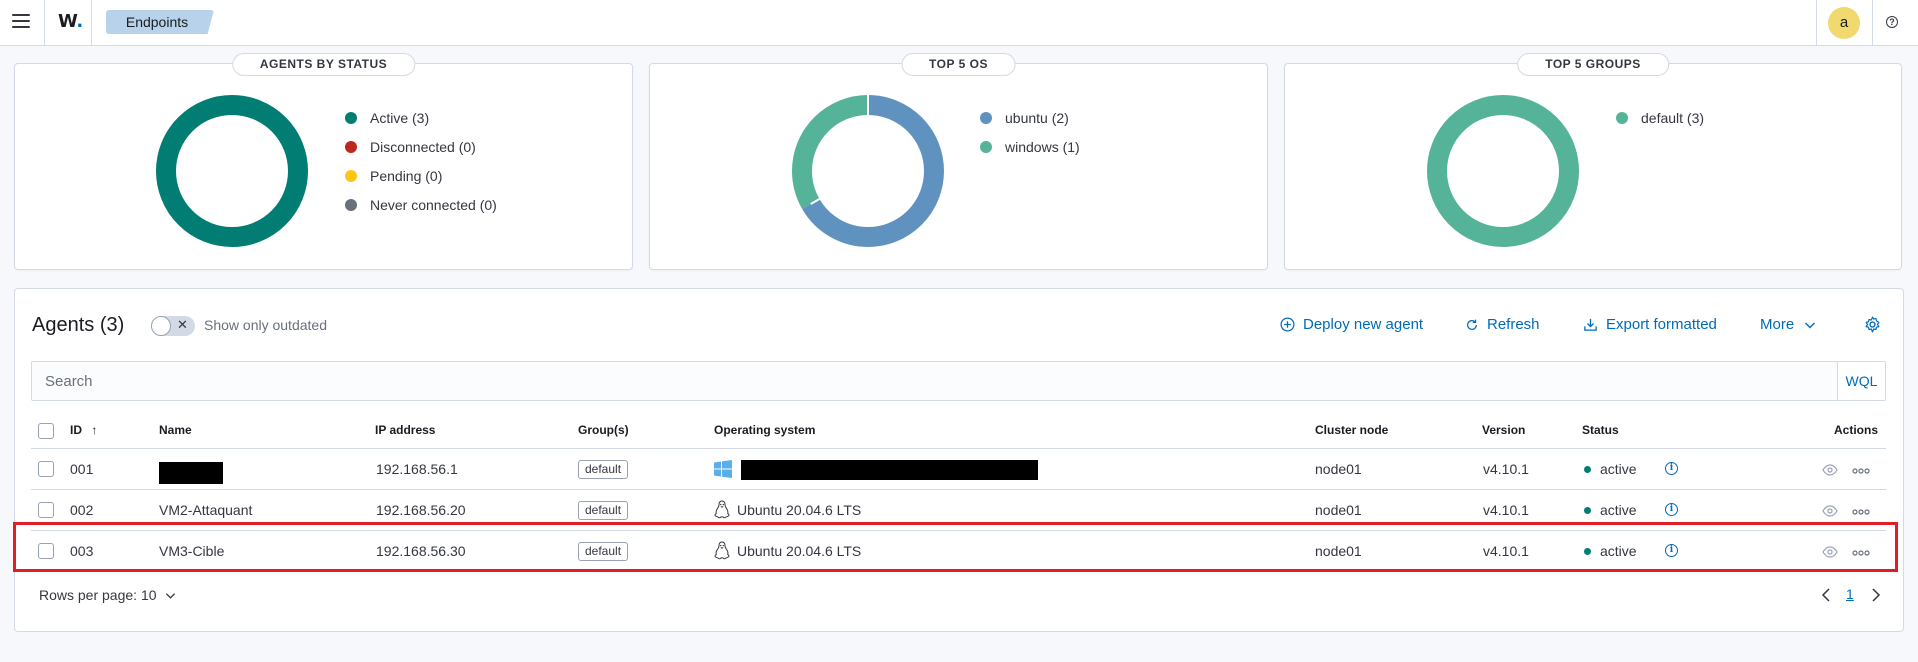 This screenshot has width=1918, height=662. Describe the element at coordinates (76, 430) in the screenshot. I see `column-label: ID` at that location.